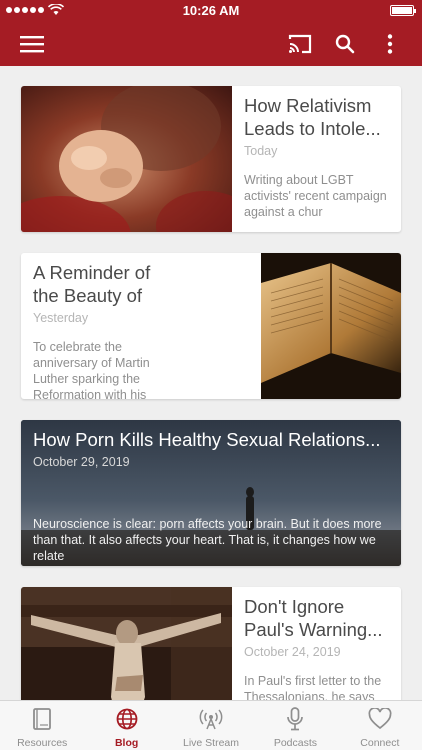 This screenshot has height=750, width=422. Describe the element at coordinates (295, 719) in the screenshot. I see `microphone-icon` at that location.